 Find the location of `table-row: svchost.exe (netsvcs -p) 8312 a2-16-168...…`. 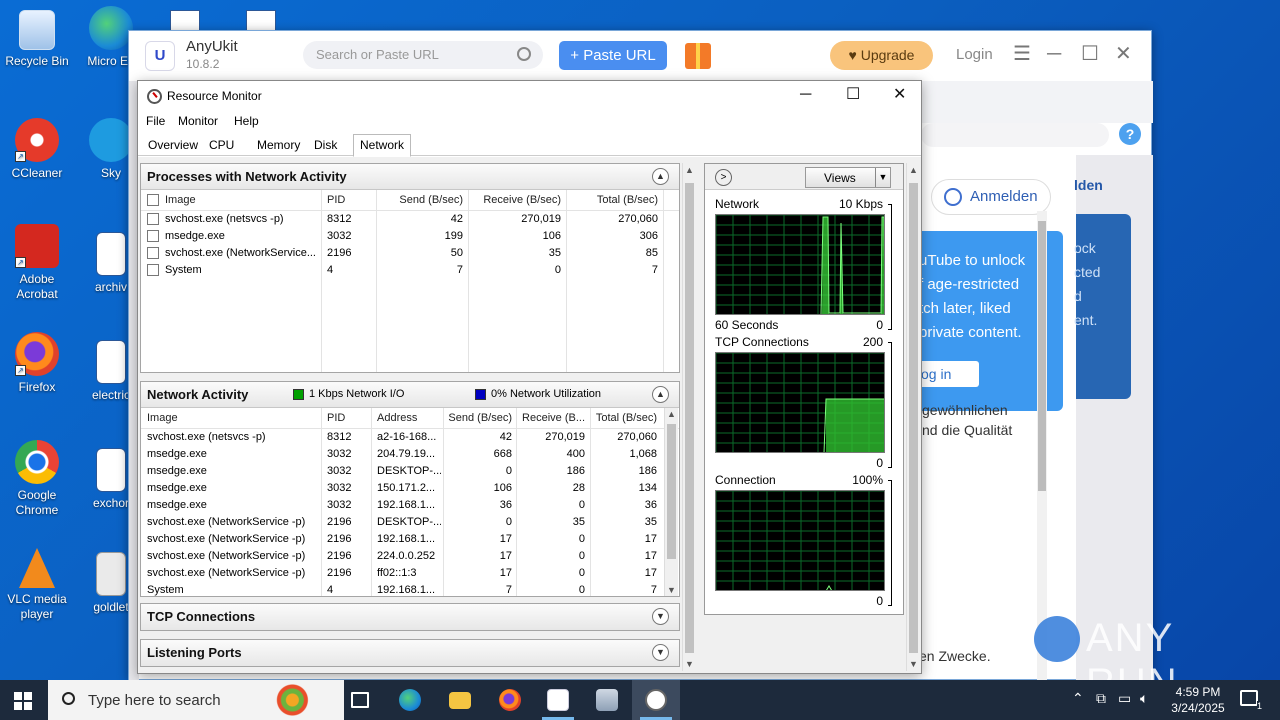

table-row: svchost.exe (netsvcs -p) 8312 a2-16-168...… is located at coordinates (410, 437).